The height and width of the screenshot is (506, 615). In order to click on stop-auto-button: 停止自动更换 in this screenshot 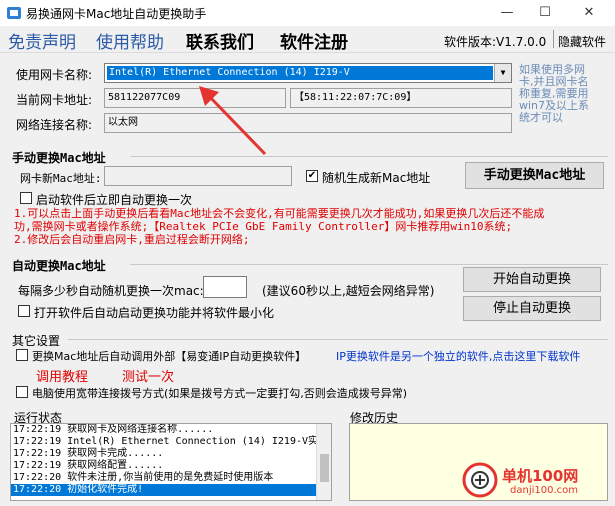, I will do `click(532, 308)`.